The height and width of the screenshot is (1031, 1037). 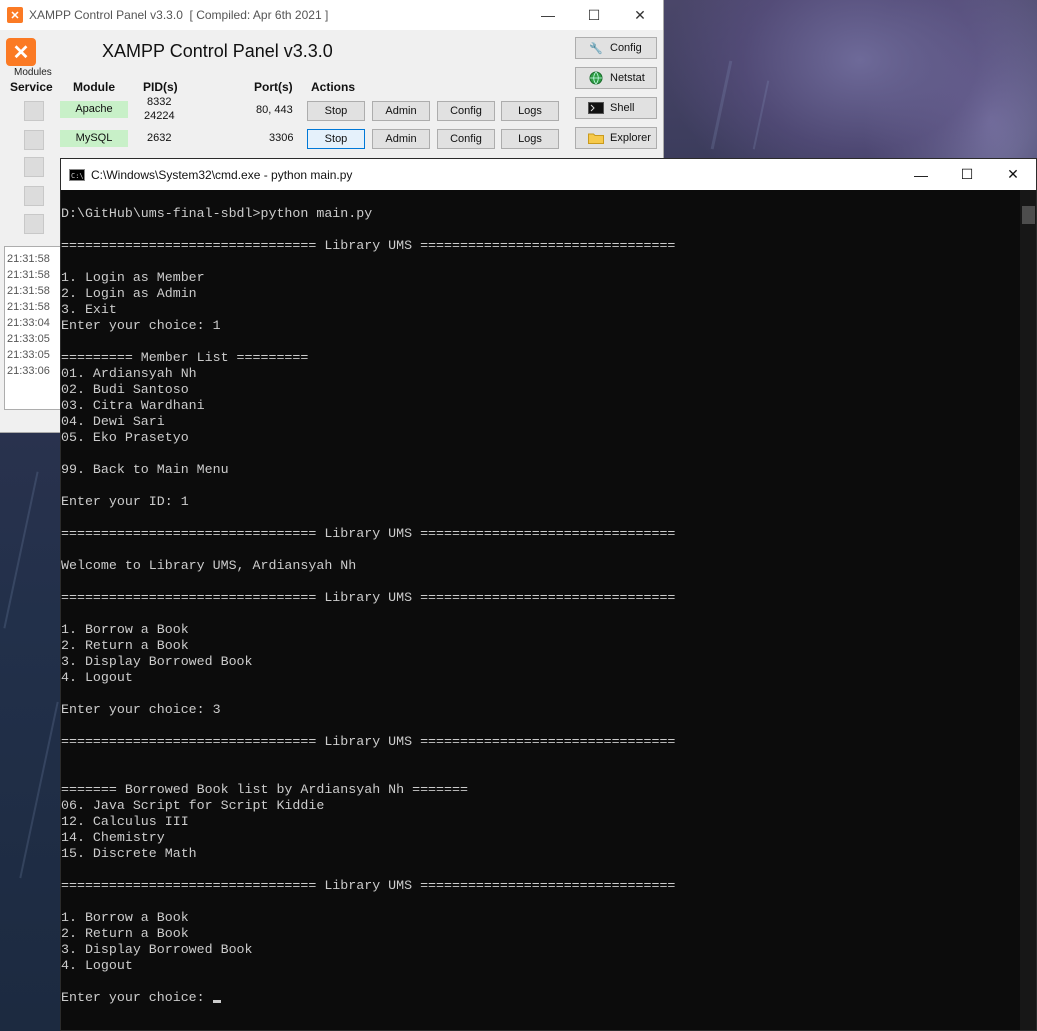 What do you see at coordinates (94, 138) in the screenshot?
I see `module-name-mysql: MySQL` at bounding box center [94, 138].